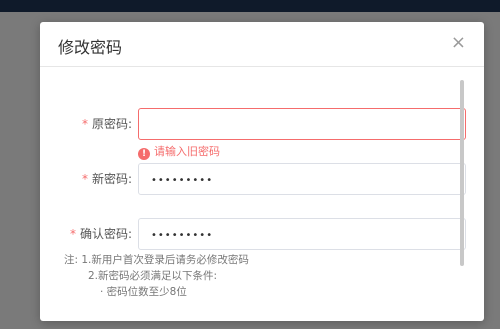 The image size is (500, 329). Describe the element at coordinates (262, 44) in the screenshot. I see `dialog-header: 修改密码 ×` at that location.